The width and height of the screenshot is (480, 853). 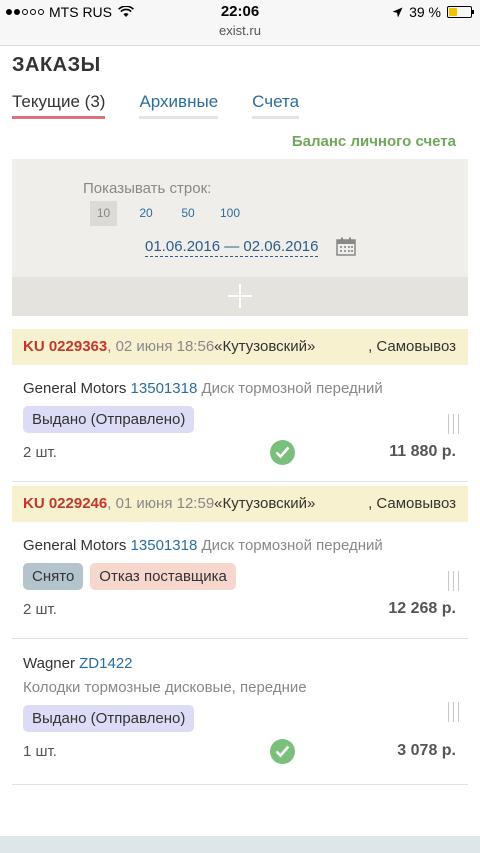 I want to click on item-brand: Wagner, so click(x=49, y=663).